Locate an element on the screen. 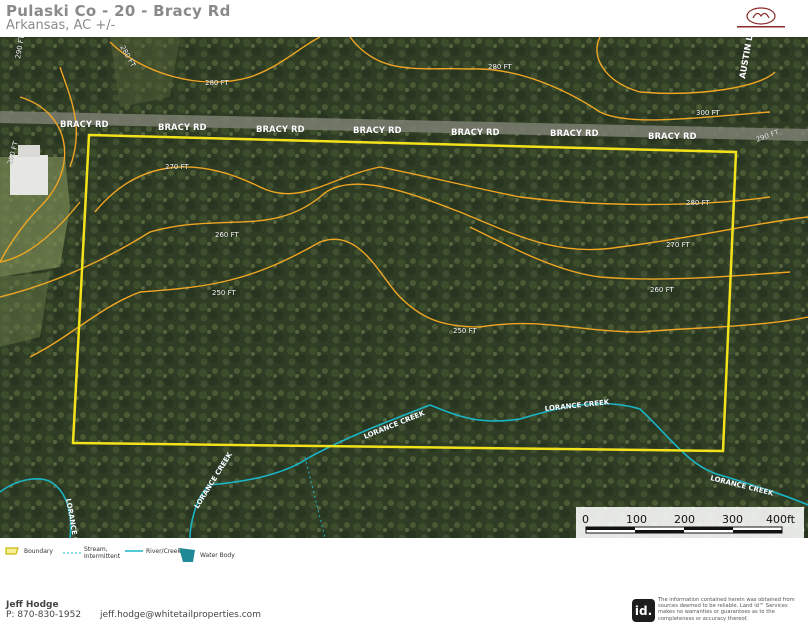 The image size is (808, 625). agent-email: jeff.hodge@whitetailproperties.com is located at coordinates (180, 615).